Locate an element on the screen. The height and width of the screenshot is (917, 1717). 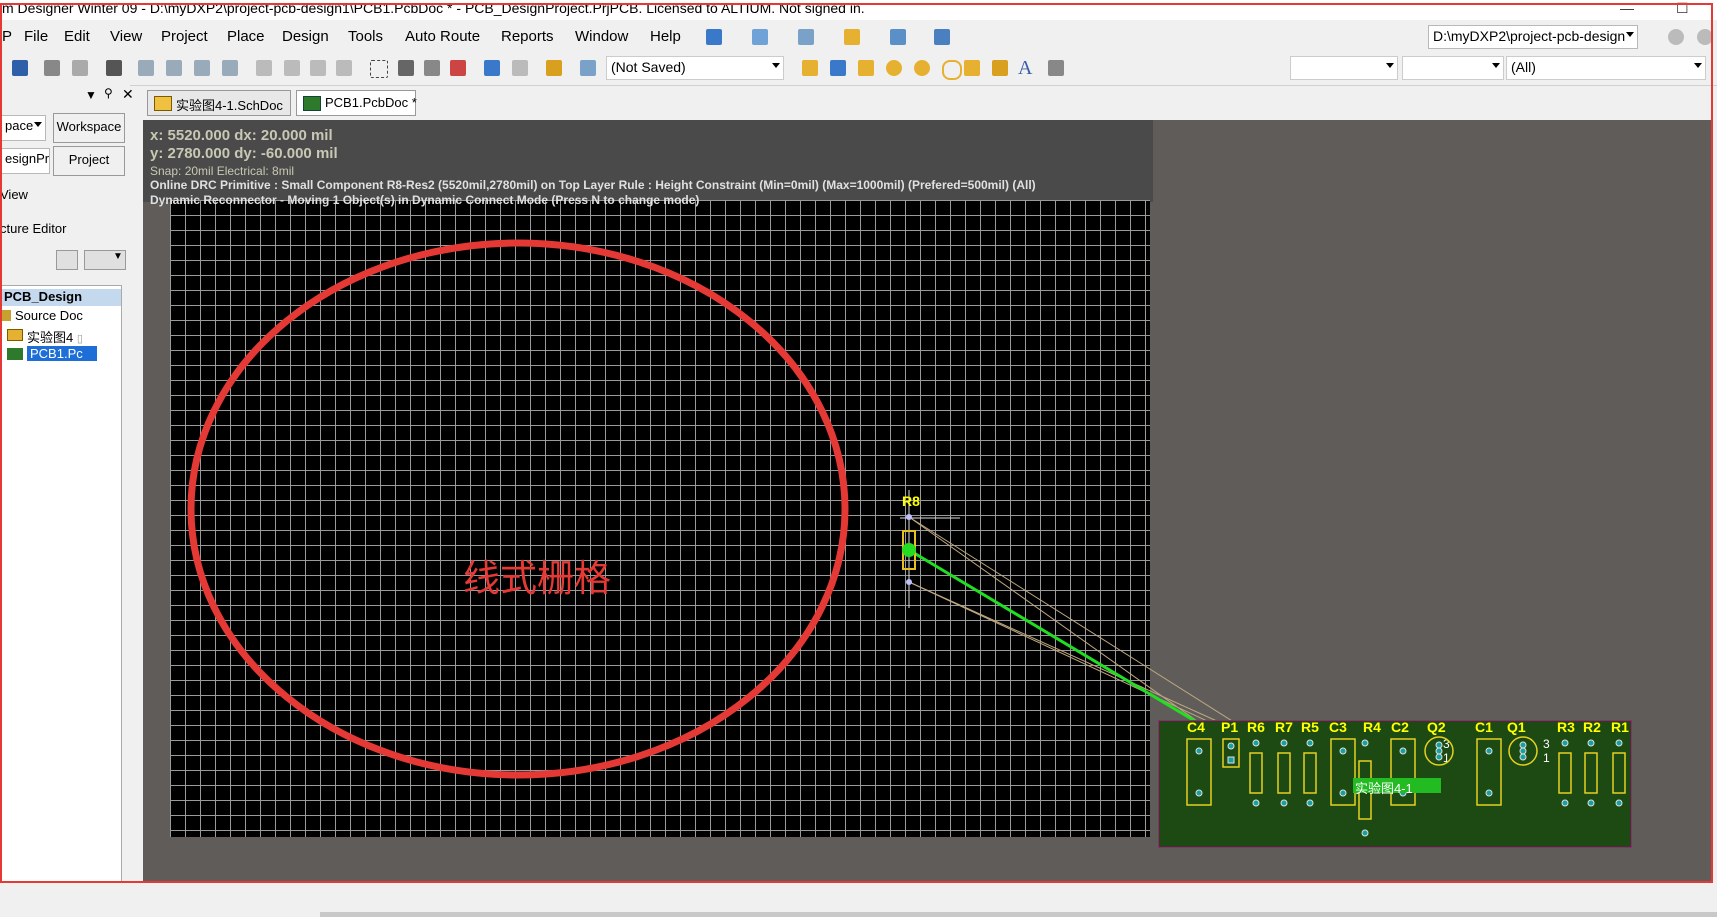
horizontal-scrollbar is located at coordinates (1018, 914).